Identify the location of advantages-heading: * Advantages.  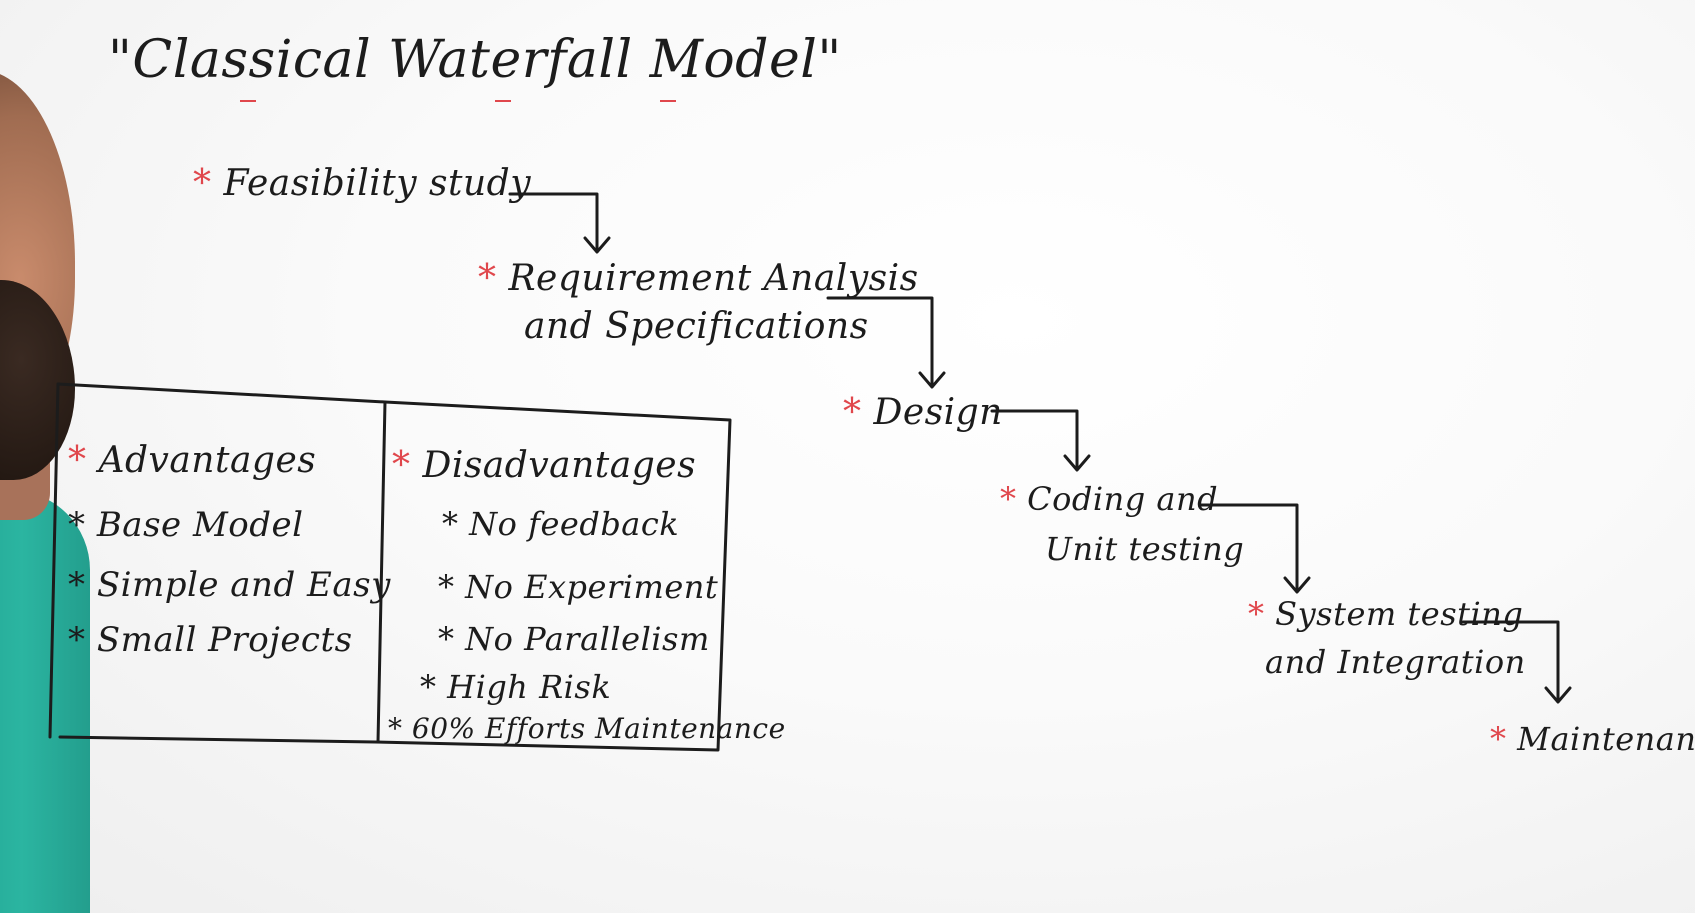
(192, 460).